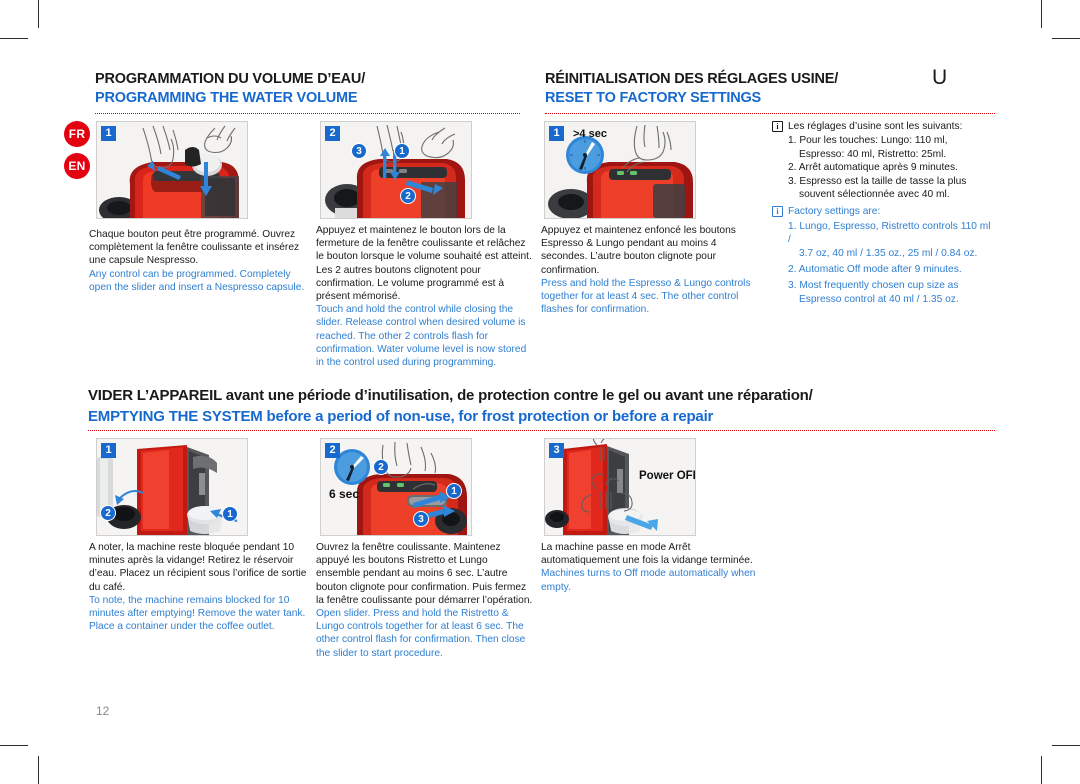 This screenshot has width=1080, height=784. I want to click on language-badge-en: EN, so click(77, 166).